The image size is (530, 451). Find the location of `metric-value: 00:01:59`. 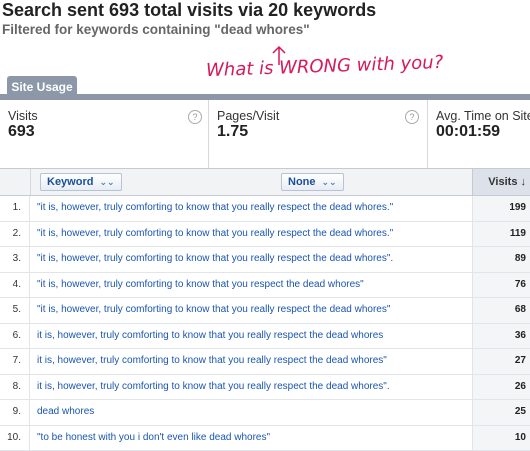

metric-value: 00:01:59 is located at coordinates (468, 132).